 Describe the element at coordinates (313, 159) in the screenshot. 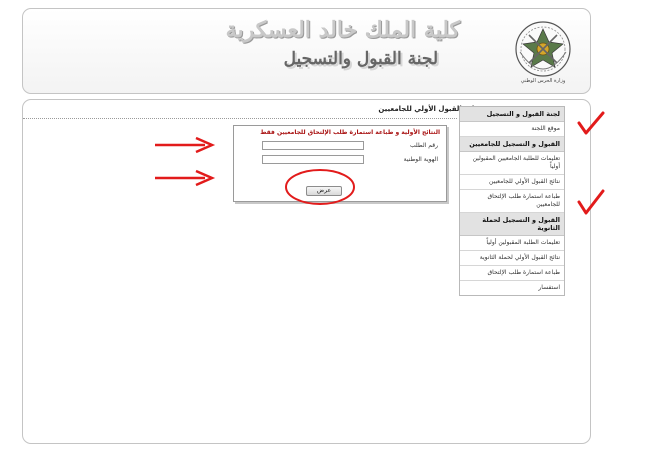

I see `national-id-input` at that location.